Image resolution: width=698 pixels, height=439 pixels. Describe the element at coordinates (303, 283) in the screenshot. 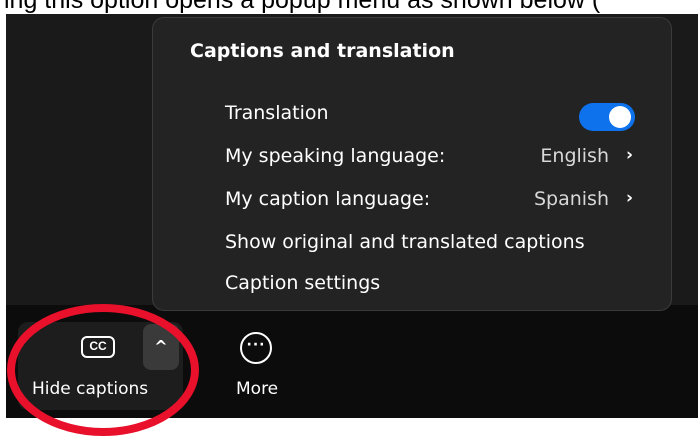

I see `caption-settings-label: Caption settings` at that location.